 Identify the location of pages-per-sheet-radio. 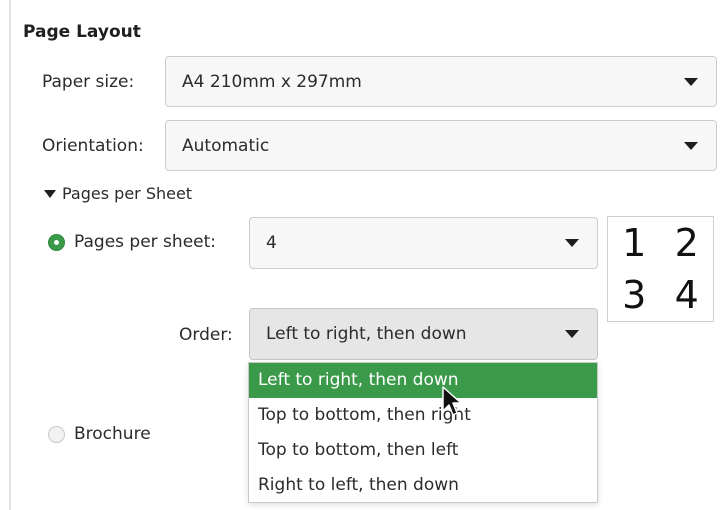
(56, 242).